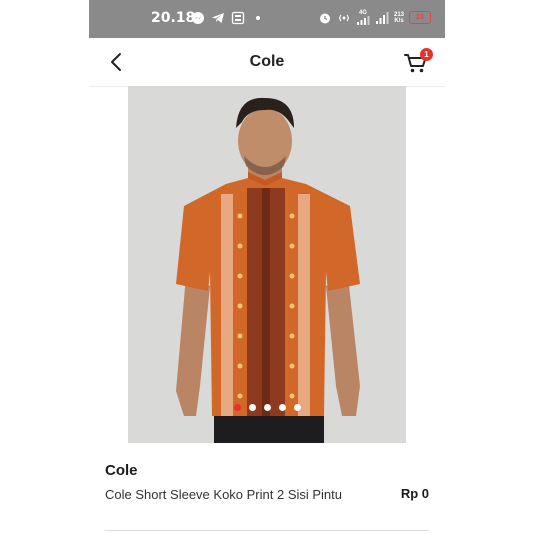 This screenshot has height=534, width=534. Describe the element at coordinates (267, 19) in the screenshot. I see `status-bar: 20.18 4G 213 K/s 23` at that location.